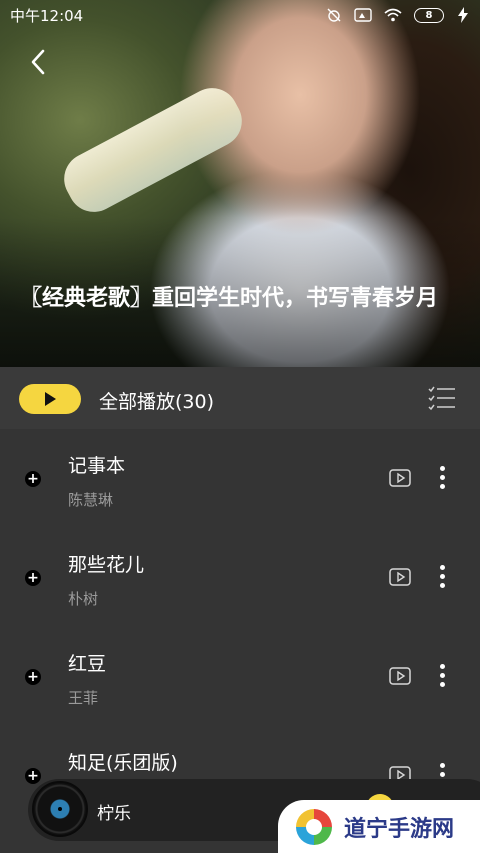 This screenshot has height=853, width=480. What do you see at coordinates (91, 500) in the screenshot?
I see `song-artist: 陈慧琳` at bounding box center [91, 500].